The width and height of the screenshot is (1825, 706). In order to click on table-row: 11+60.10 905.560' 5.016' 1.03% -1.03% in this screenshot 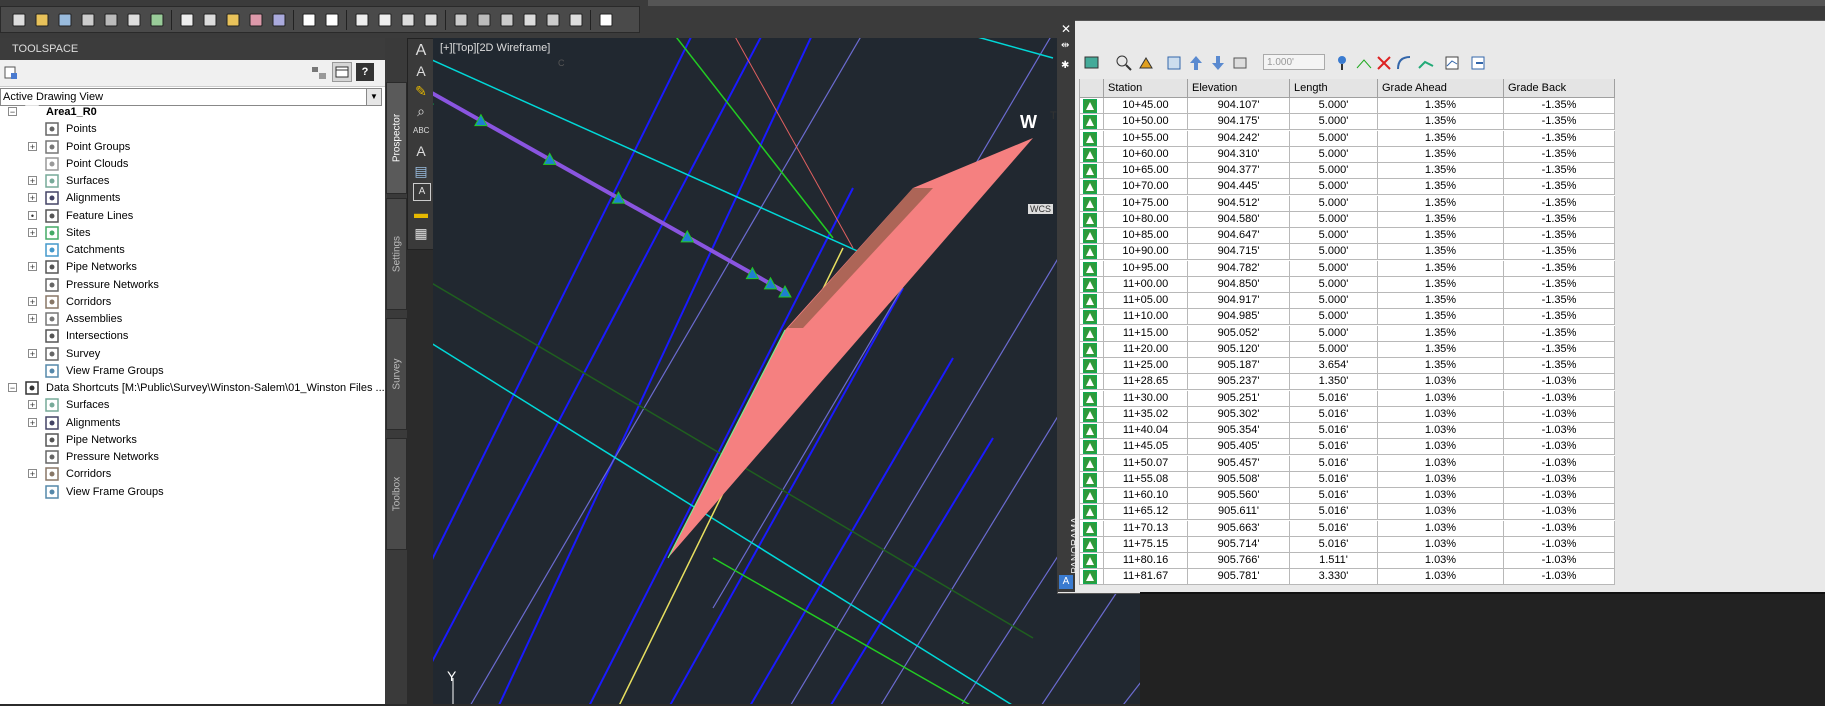, I will do `click(1347, 496)`.